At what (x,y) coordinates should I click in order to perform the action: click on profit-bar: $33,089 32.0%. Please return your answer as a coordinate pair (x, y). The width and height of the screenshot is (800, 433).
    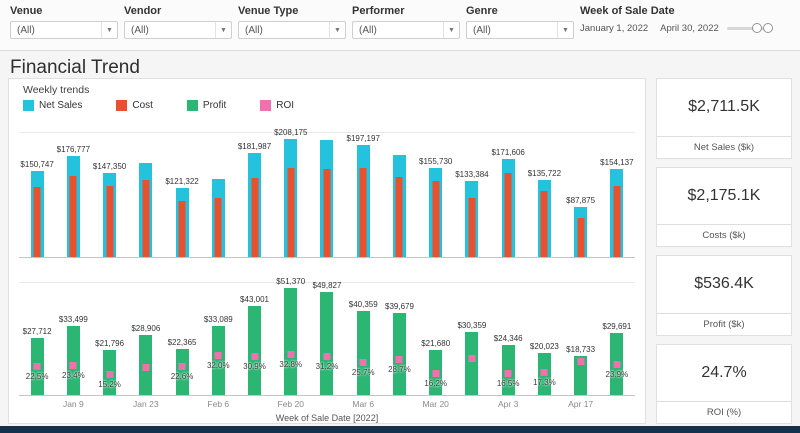
    Looking at the image, I should click on (218, 355).